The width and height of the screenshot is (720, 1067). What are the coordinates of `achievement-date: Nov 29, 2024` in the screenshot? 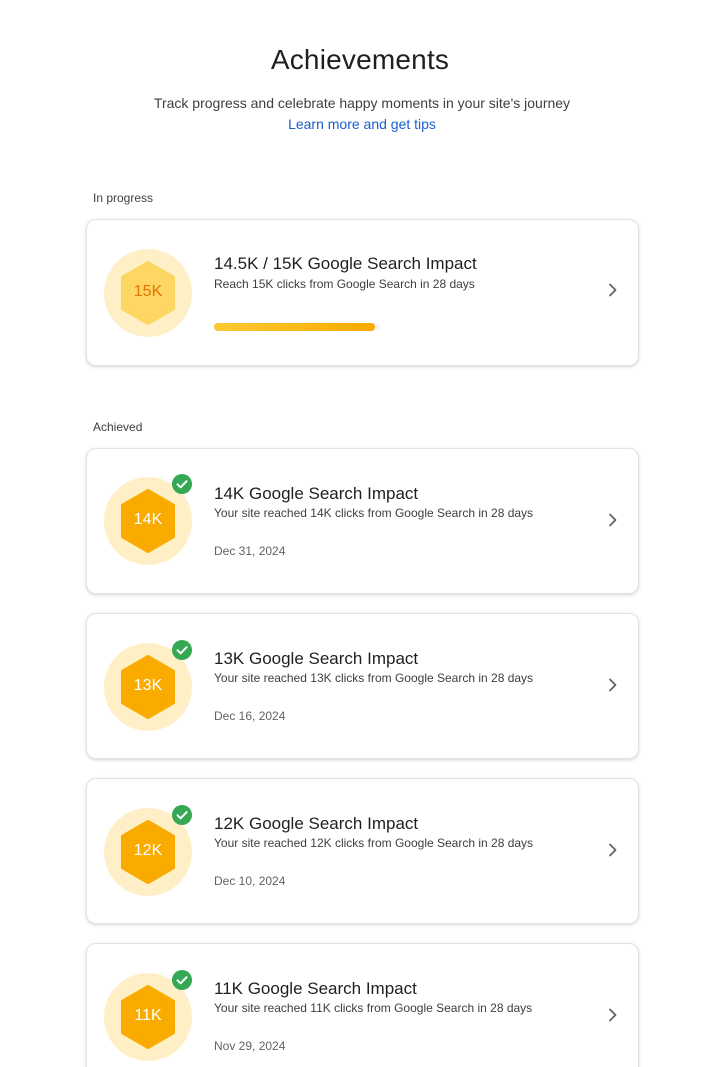 It's located at (250, 1046).